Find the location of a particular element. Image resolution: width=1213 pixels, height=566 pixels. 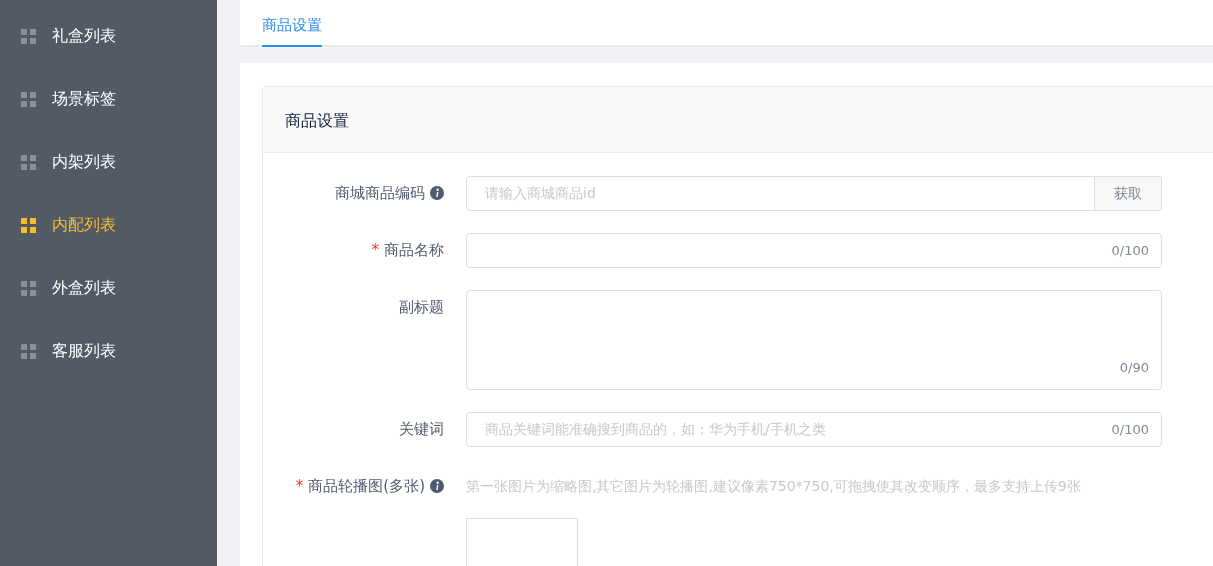

input-field: 商品关键词能准确搜到商品的，如：华为手机/手机之类 0/100 is located at coordinates (814, 429).